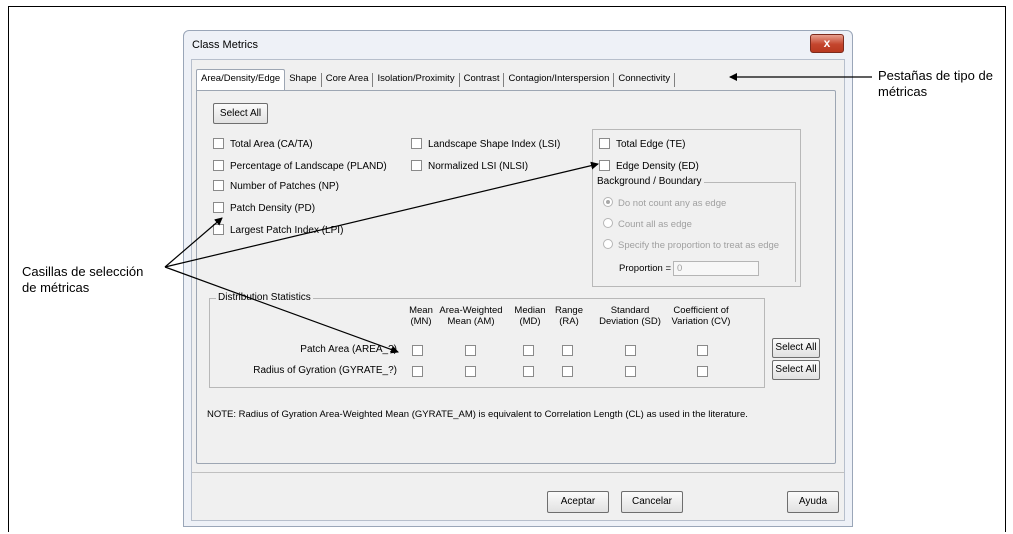  Describe the element at coordinates (348, 349) in the screenshot. I see `row-label-patch-area: Patch Area (AREA_?)` at that location.